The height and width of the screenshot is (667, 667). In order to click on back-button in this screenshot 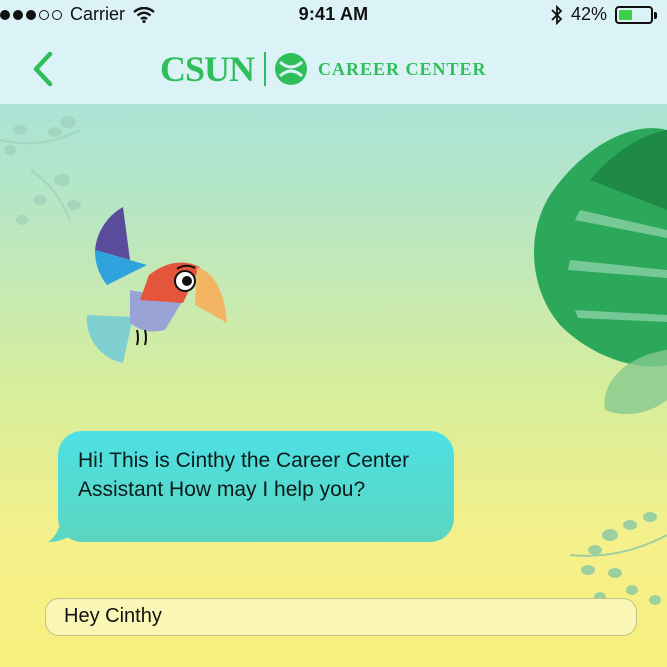, I will do `click(43, 69)`.